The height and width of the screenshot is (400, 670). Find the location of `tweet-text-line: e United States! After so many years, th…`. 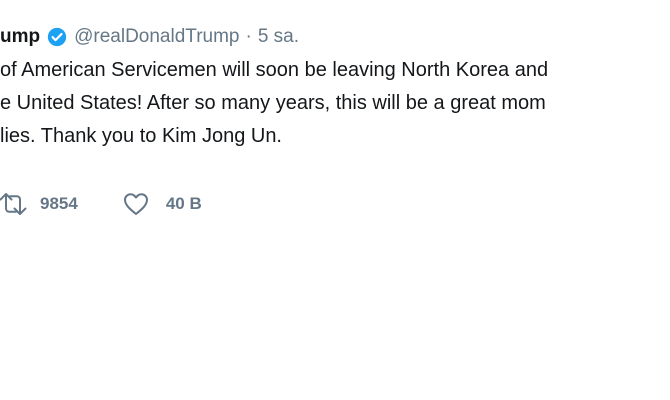

tweet-text-line: e United States! After so many years, th… is located at coordinates (273, 103).